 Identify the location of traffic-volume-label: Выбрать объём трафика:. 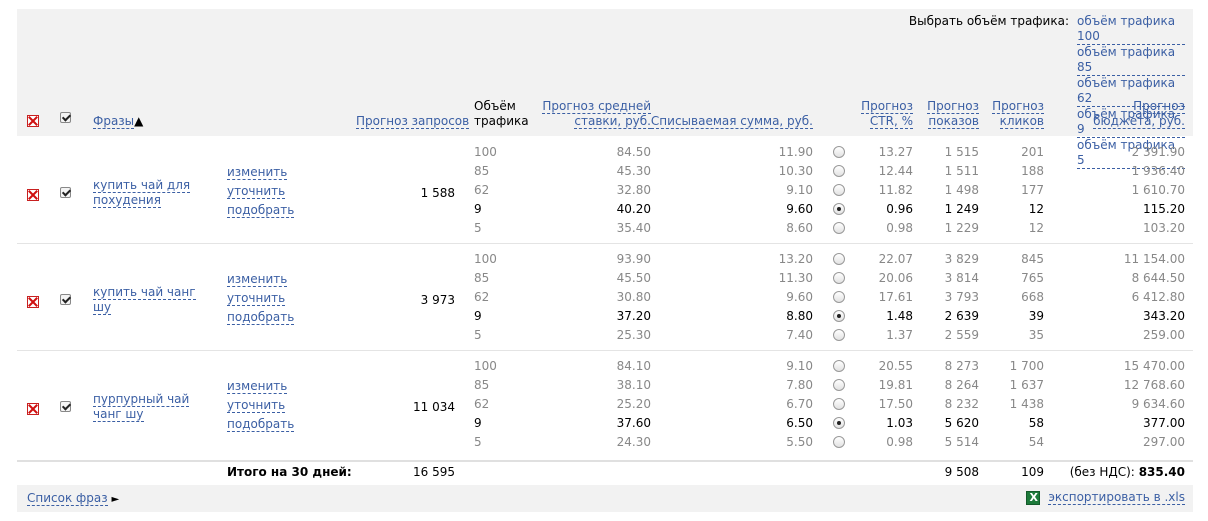
(988, 21).